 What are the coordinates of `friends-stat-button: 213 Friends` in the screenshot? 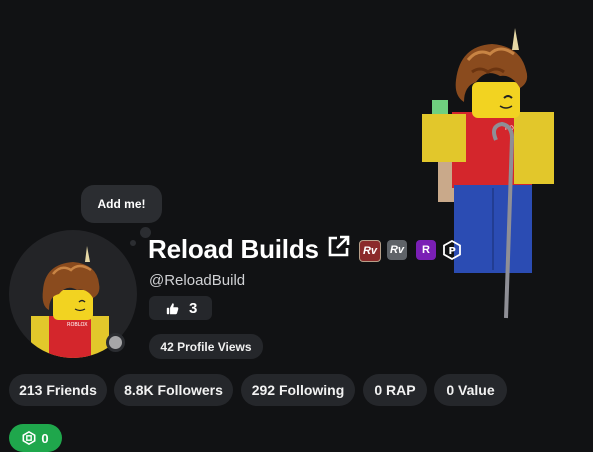 It's located at (58, 390).